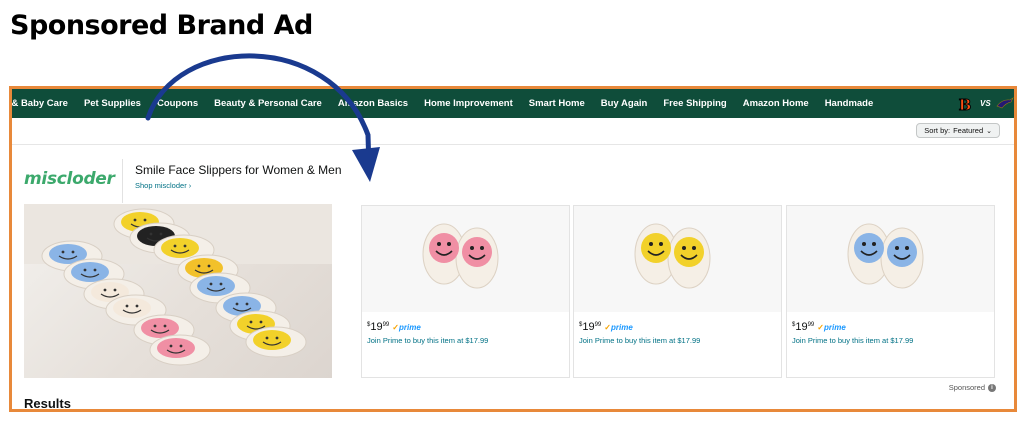  Describe the element at coordinates (513, 144) in the screenshot. I see `section-divider` at that location.